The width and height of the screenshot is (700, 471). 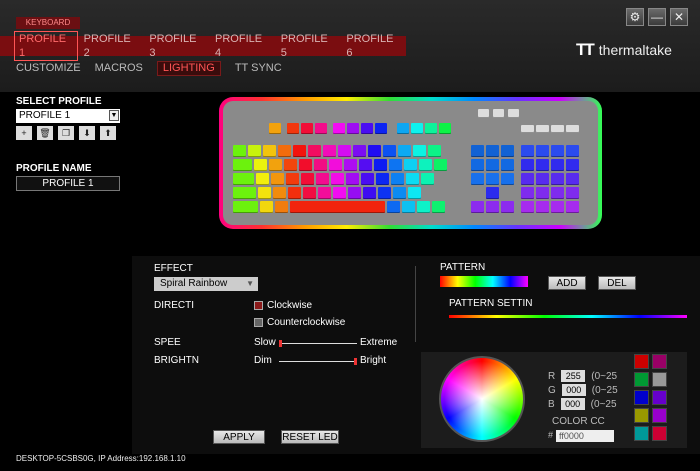 What do you see at coordinates (258, 68) in the screenshot?
I see `tab-tt-sync: TT SYNC` at bounding box center [258, 68].